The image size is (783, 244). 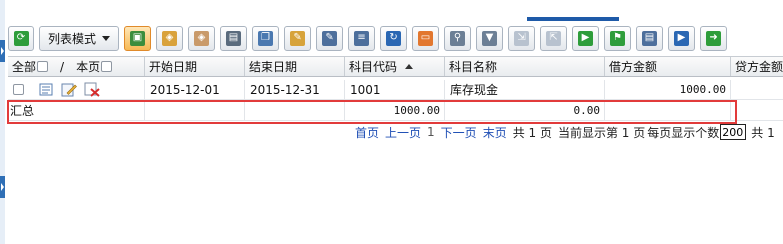 I want to click on add-record-button: ▣, so click(x=138, y=38).